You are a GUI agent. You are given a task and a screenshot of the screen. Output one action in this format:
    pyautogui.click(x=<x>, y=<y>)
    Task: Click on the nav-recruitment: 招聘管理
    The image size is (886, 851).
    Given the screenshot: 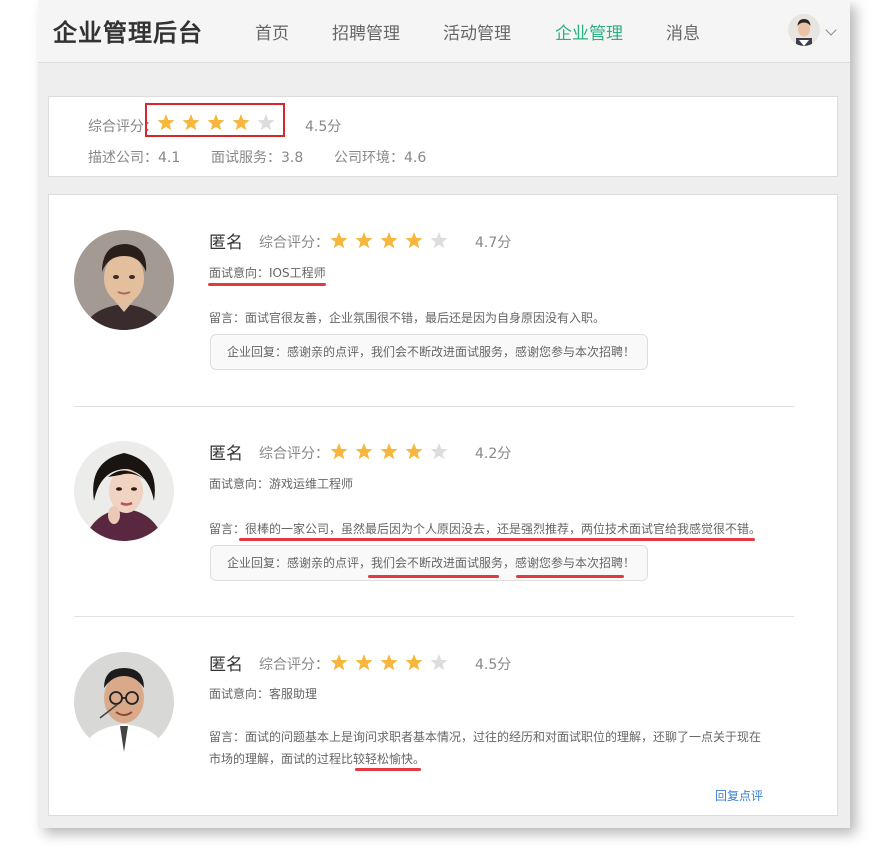 What is the action you would take?
    pyautogui.click(x=366, y=31)
    